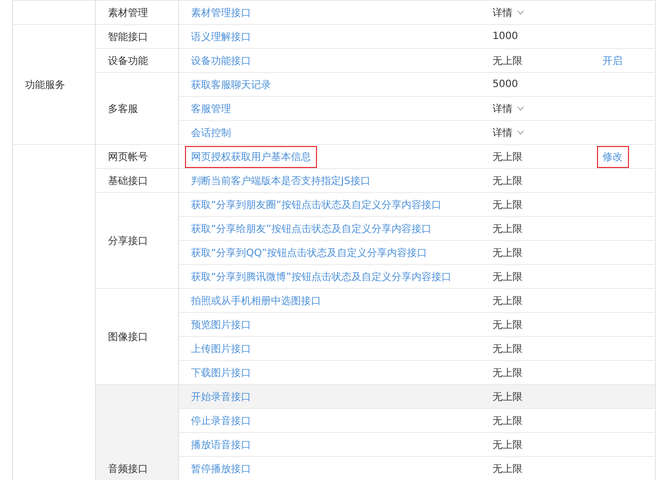 This screenshot has width=672, height=480. I want to click on interface-link: 会话控制, so click(211, 133).